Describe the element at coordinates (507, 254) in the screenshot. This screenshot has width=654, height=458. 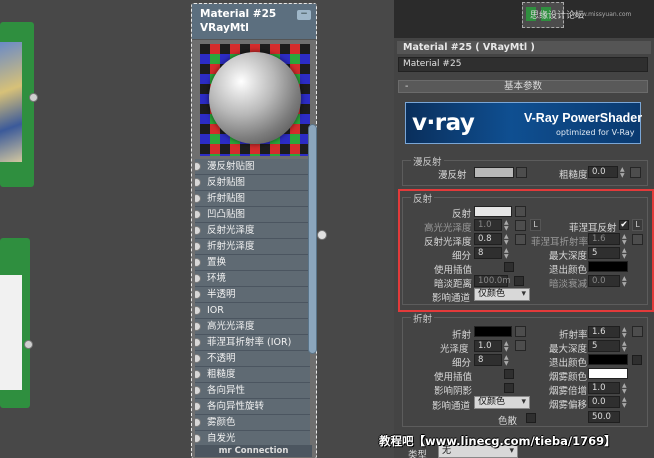
I see `reflect-subdivs-spinner-icon: ▲ ▼` at that location.